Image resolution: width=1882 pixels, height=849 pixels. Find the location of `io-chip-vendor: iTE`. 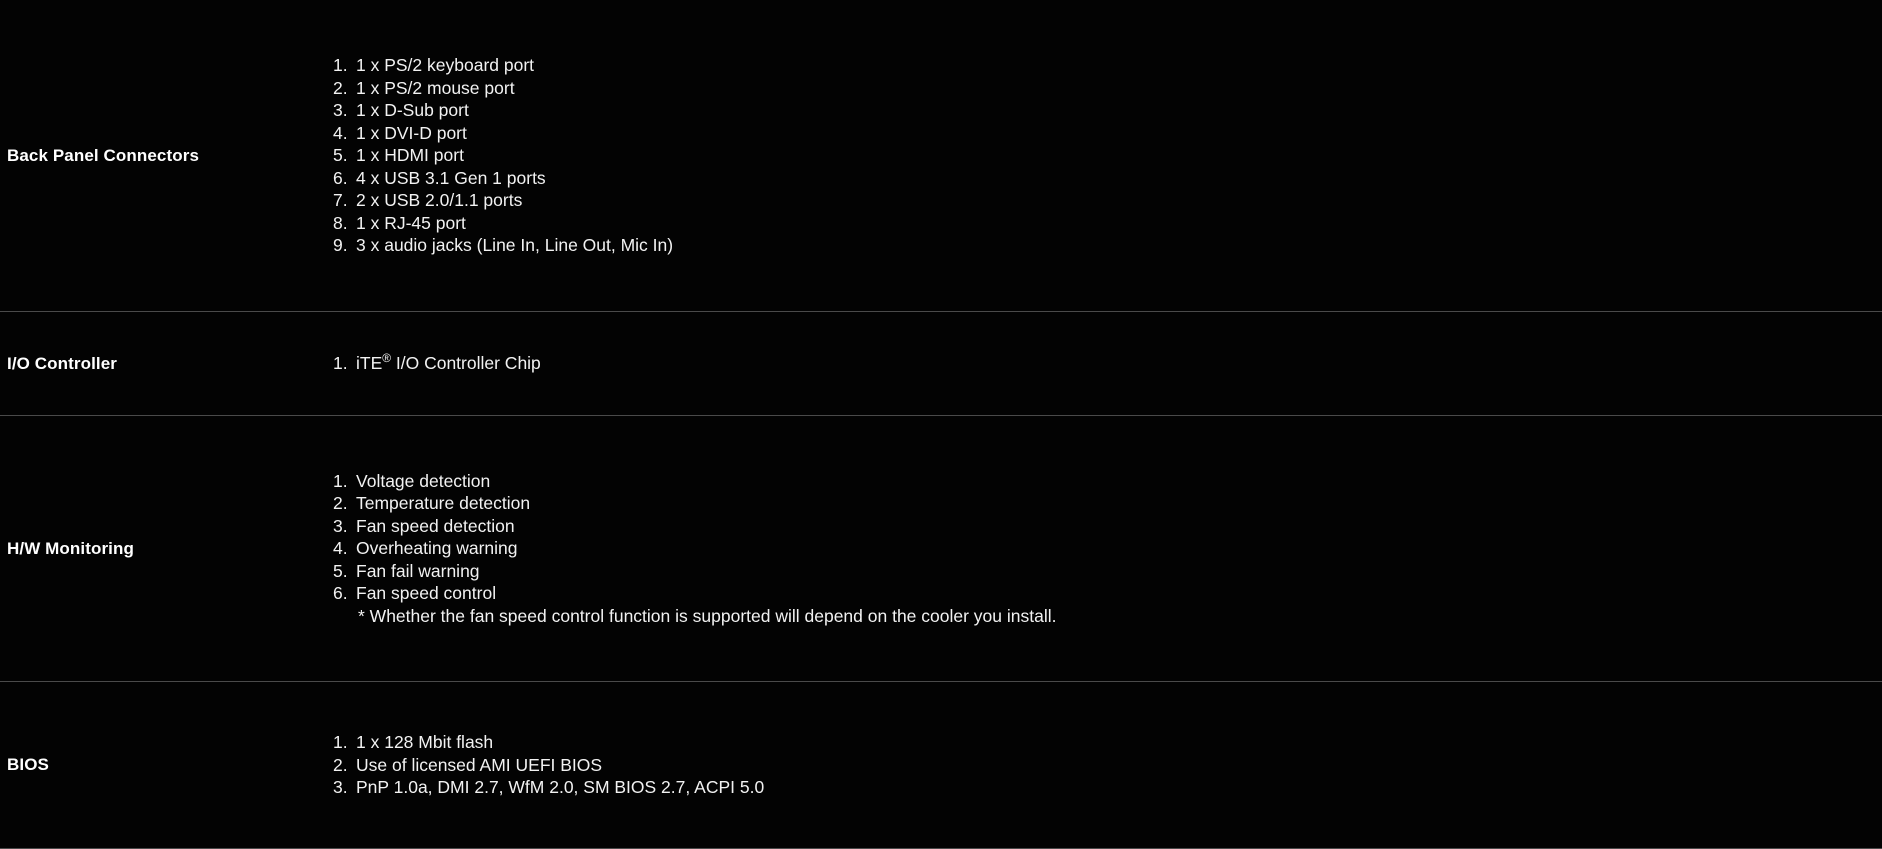

io-chip-vendor: iTE is located at coordinates (369, 363).